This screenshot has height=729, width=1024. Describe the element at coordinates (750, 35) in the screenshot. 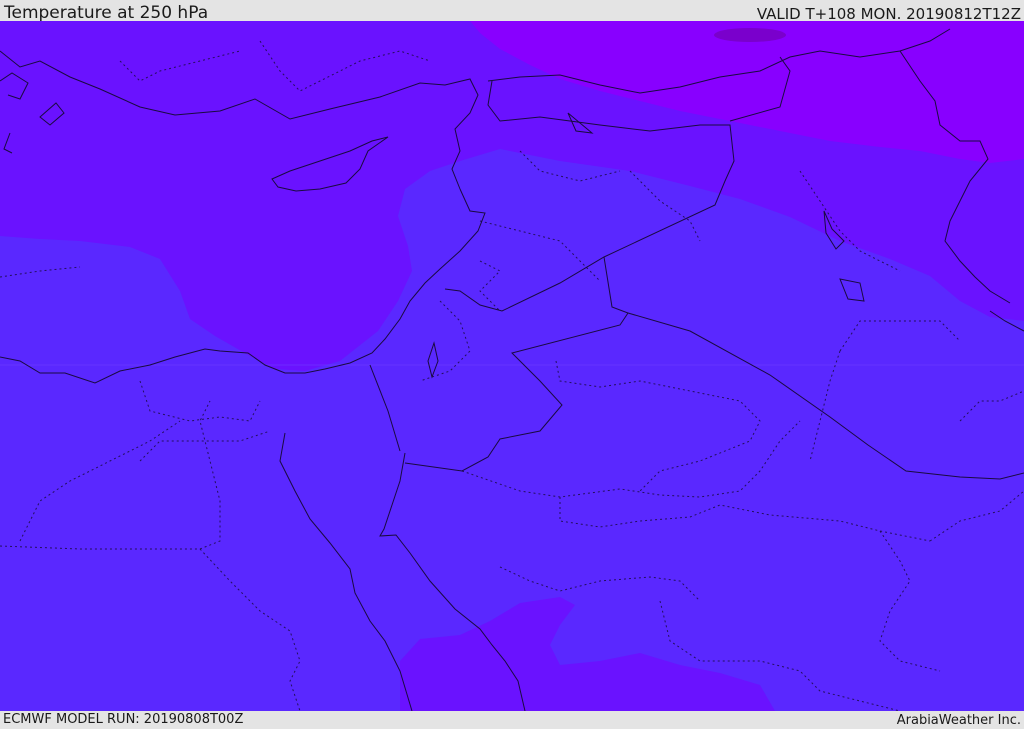

I see `cold-pocket` at that location.